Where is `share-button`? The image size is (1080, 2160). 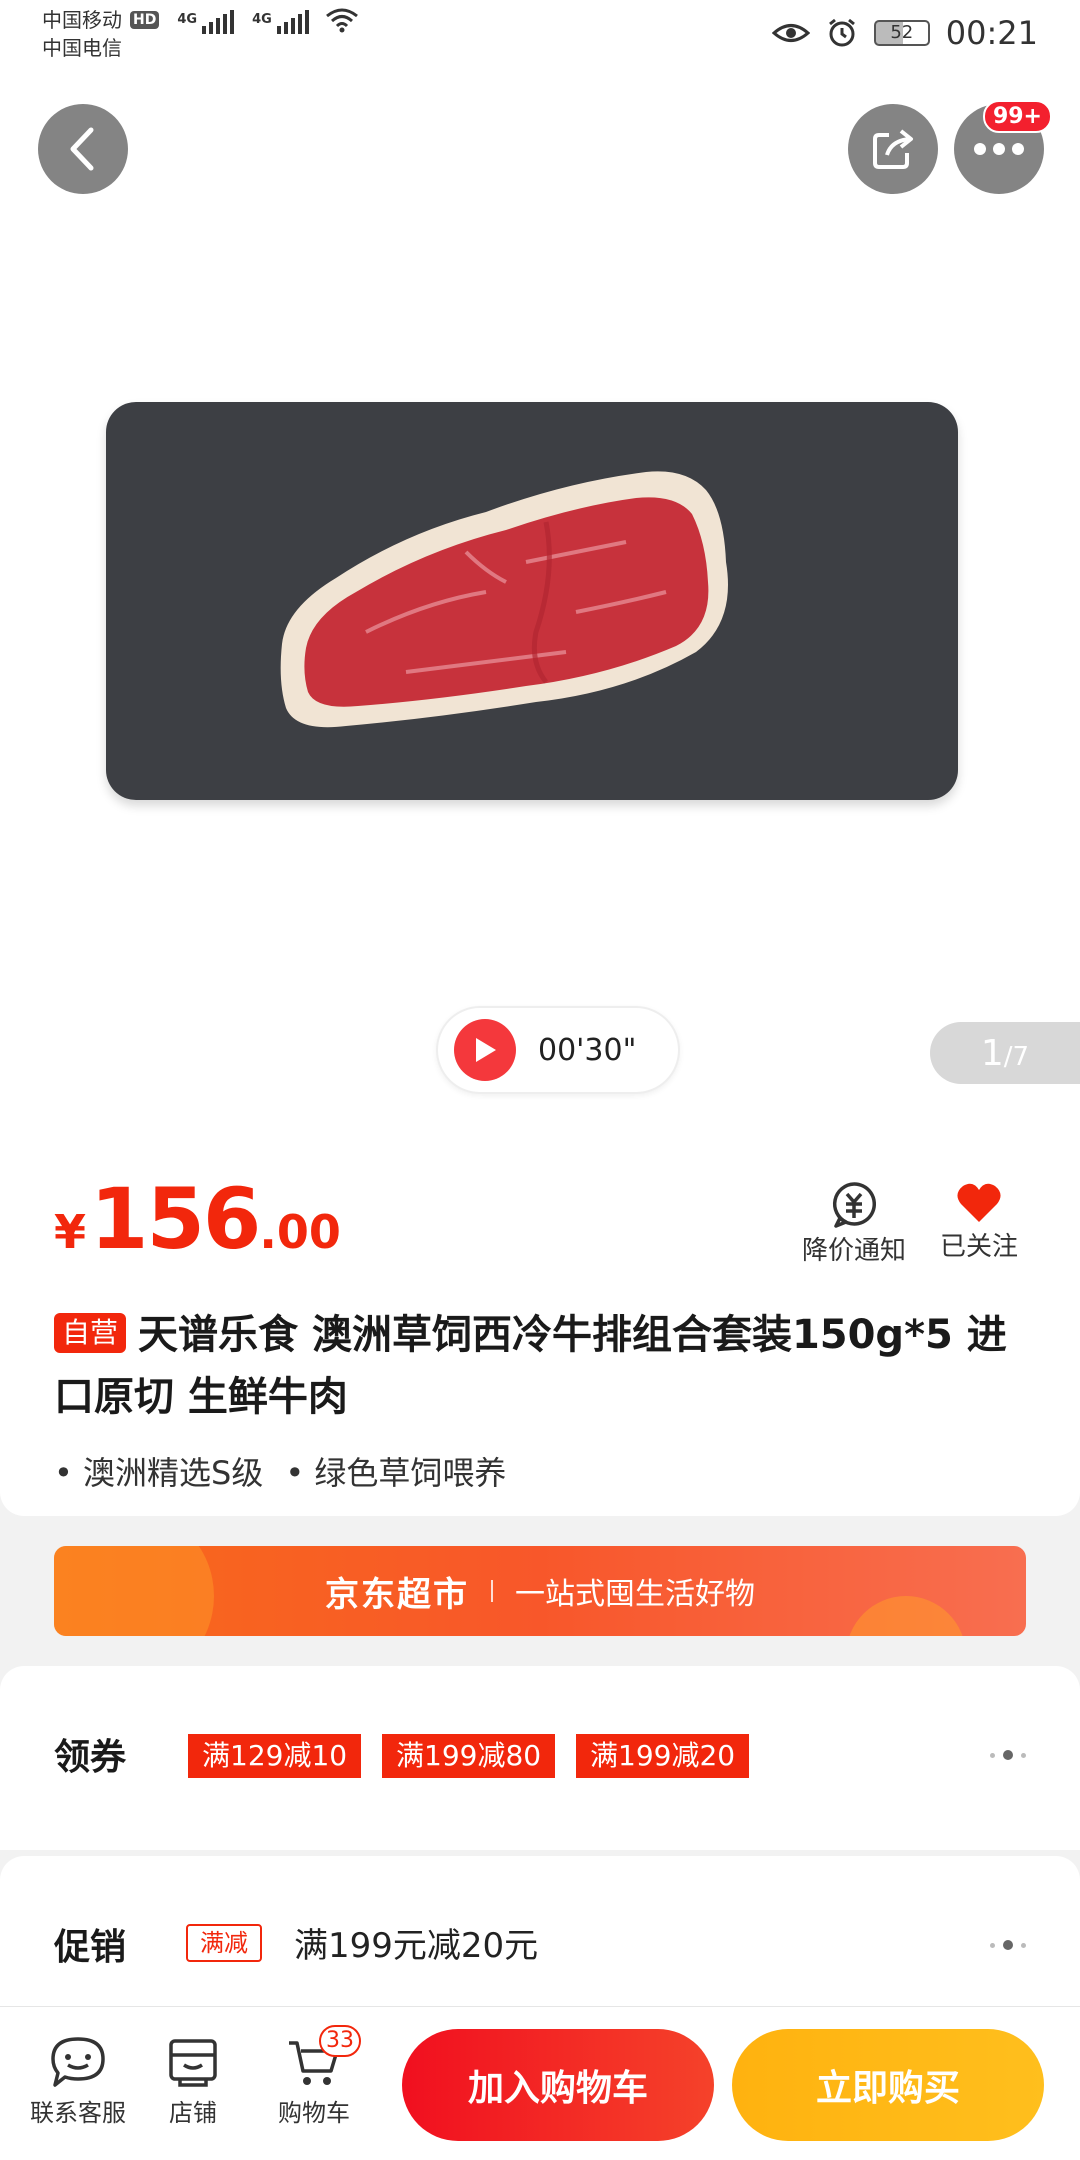
share-button is located at coordinates (893, 149).